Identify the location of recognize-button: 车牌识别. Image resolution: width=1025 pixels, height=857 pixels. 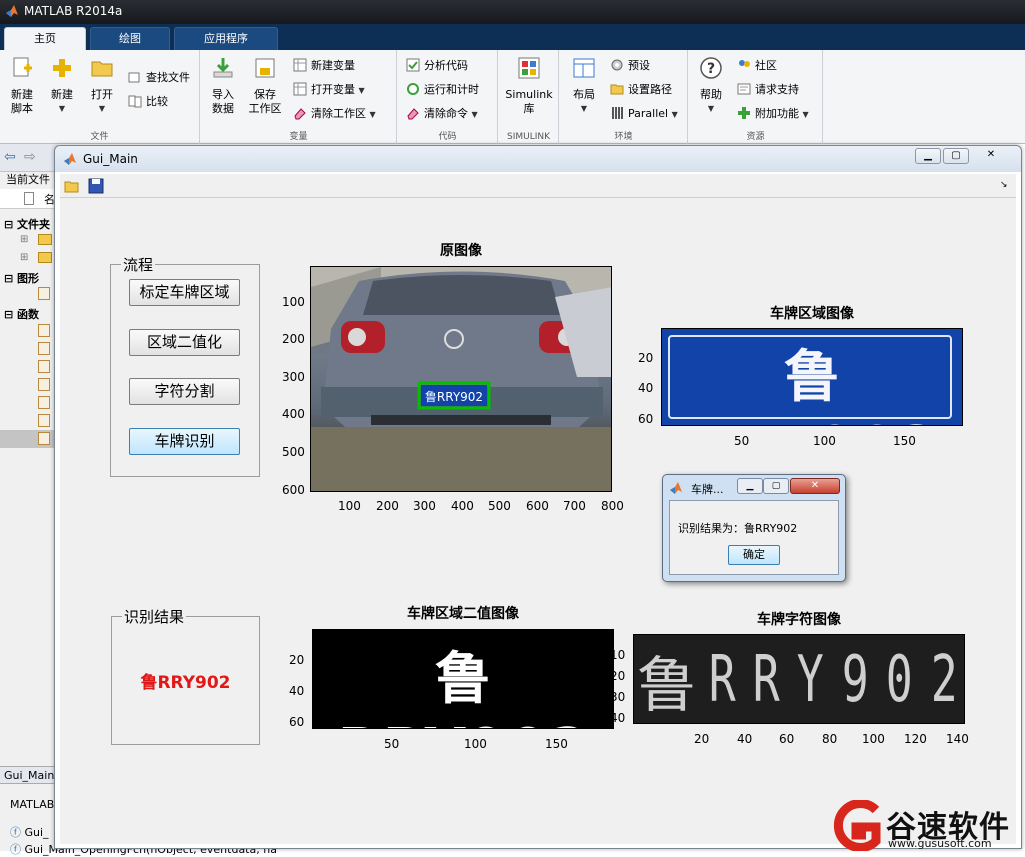
(184, 441).